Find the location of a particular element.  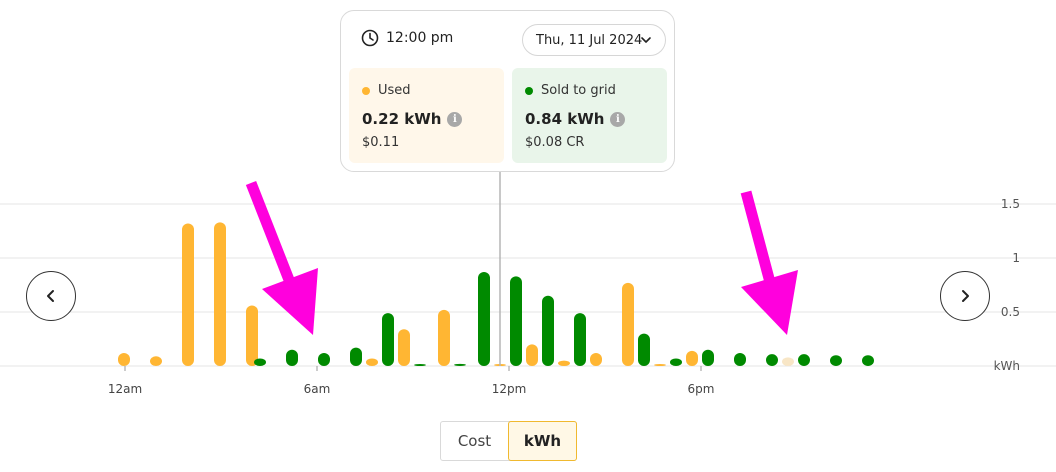

x-tick-label: 12pm is located at coordinates (509, 389).